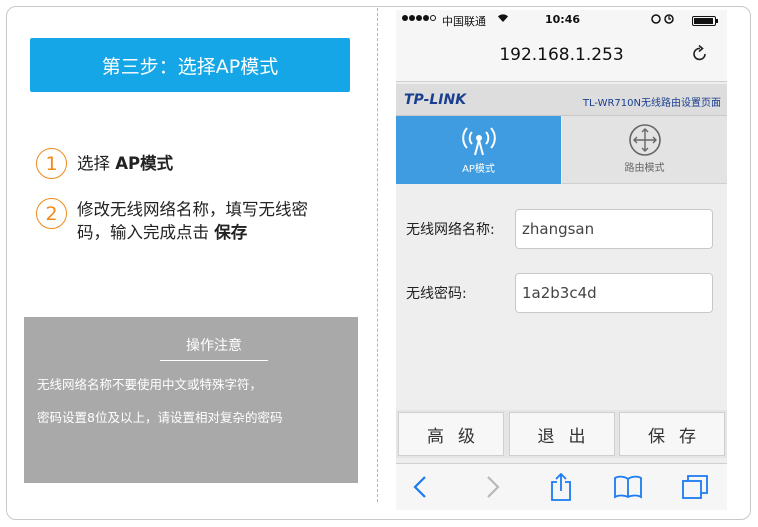 The height and width of the screenshot is (527, 758). I want to click on password-input: 1a2b3c4d, so click(614, 293).